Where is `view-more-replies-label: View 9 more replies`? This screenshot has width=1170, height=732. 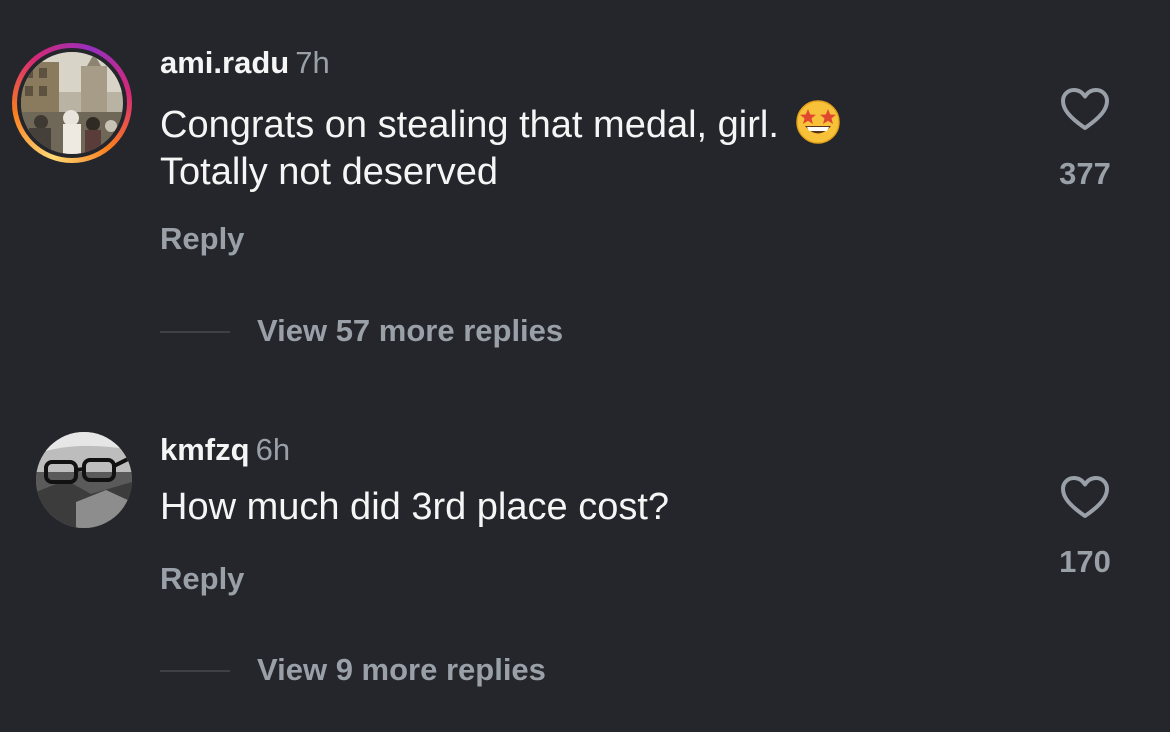
view-more-replies-label: View 9 more replies is located at coordinates (401, 669).